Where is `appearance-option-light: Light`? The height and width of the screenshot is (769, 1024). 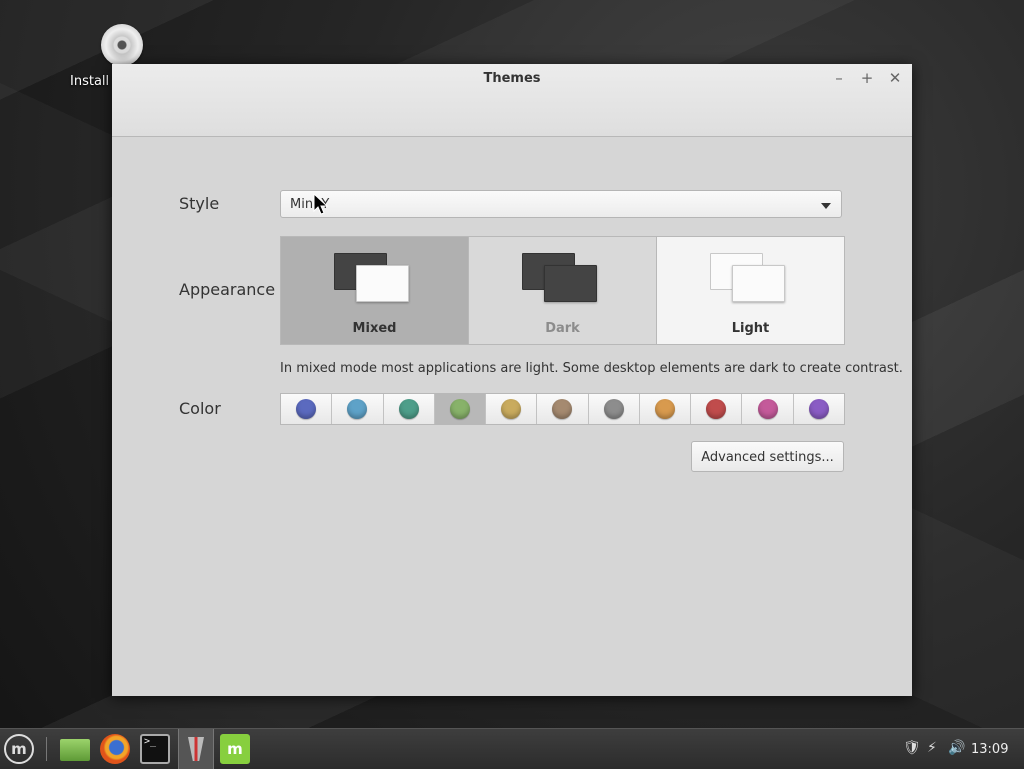
appearance-option-light: Light is located at coordinates (750, 290).